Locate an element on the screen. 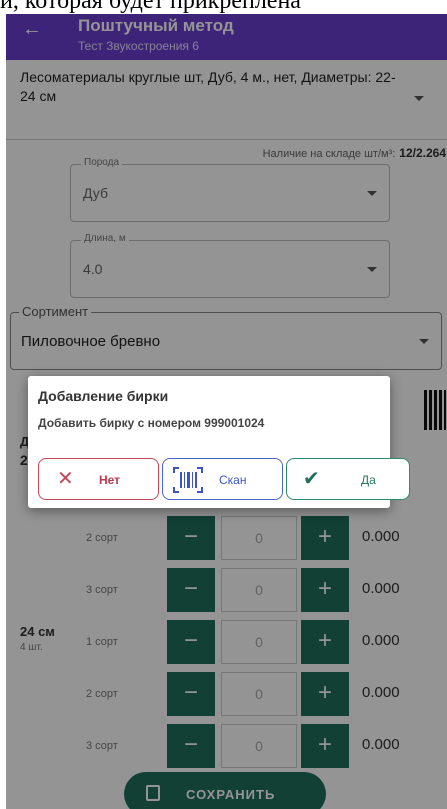 The height and width of the screenshot is (809, 447). scan-button: Скан is located at coordinates (222, 479).